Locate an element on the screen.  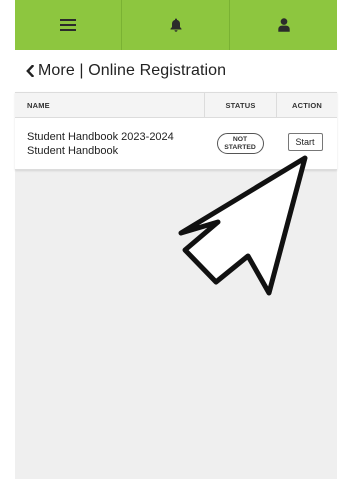
status-badge-line1: NOT is located at coordinates (240, 139).